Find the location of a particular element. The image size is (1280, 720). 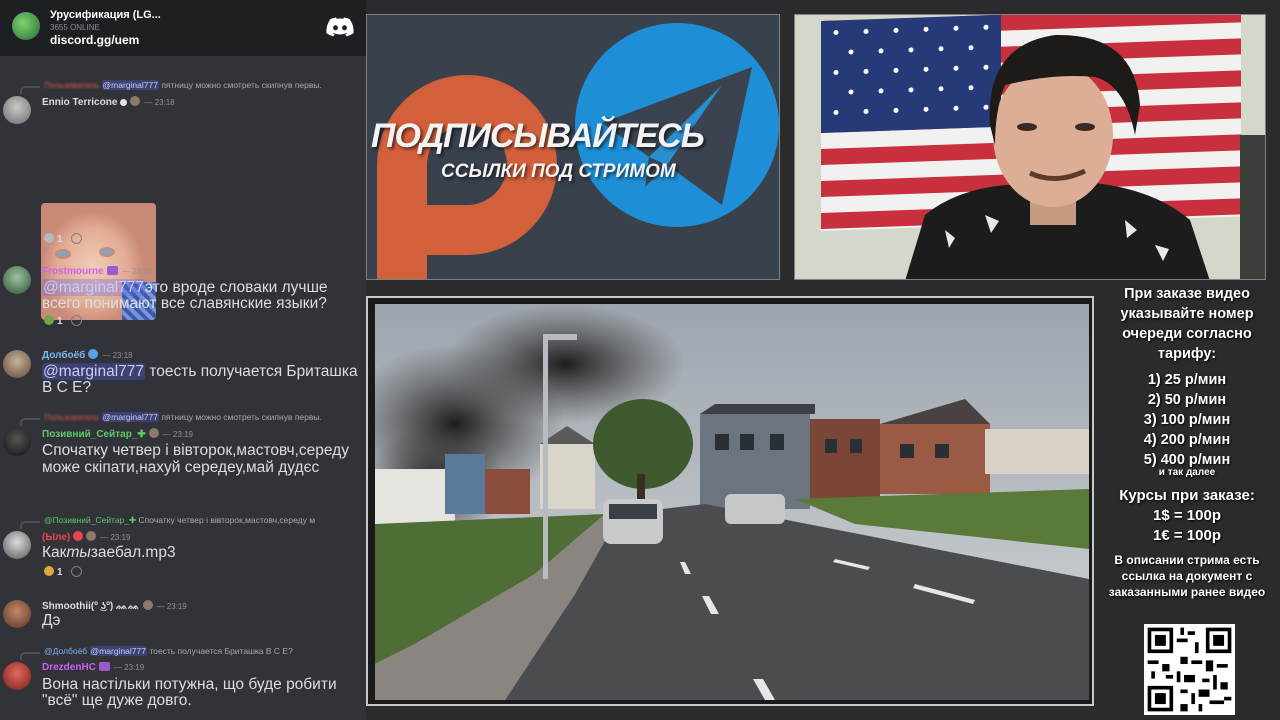

promo-banner: ПОДПИСЫВАЙТЕСЬ ССЫЛКИ ПОД СТРИМОМ is located at coordinates (573, 147).